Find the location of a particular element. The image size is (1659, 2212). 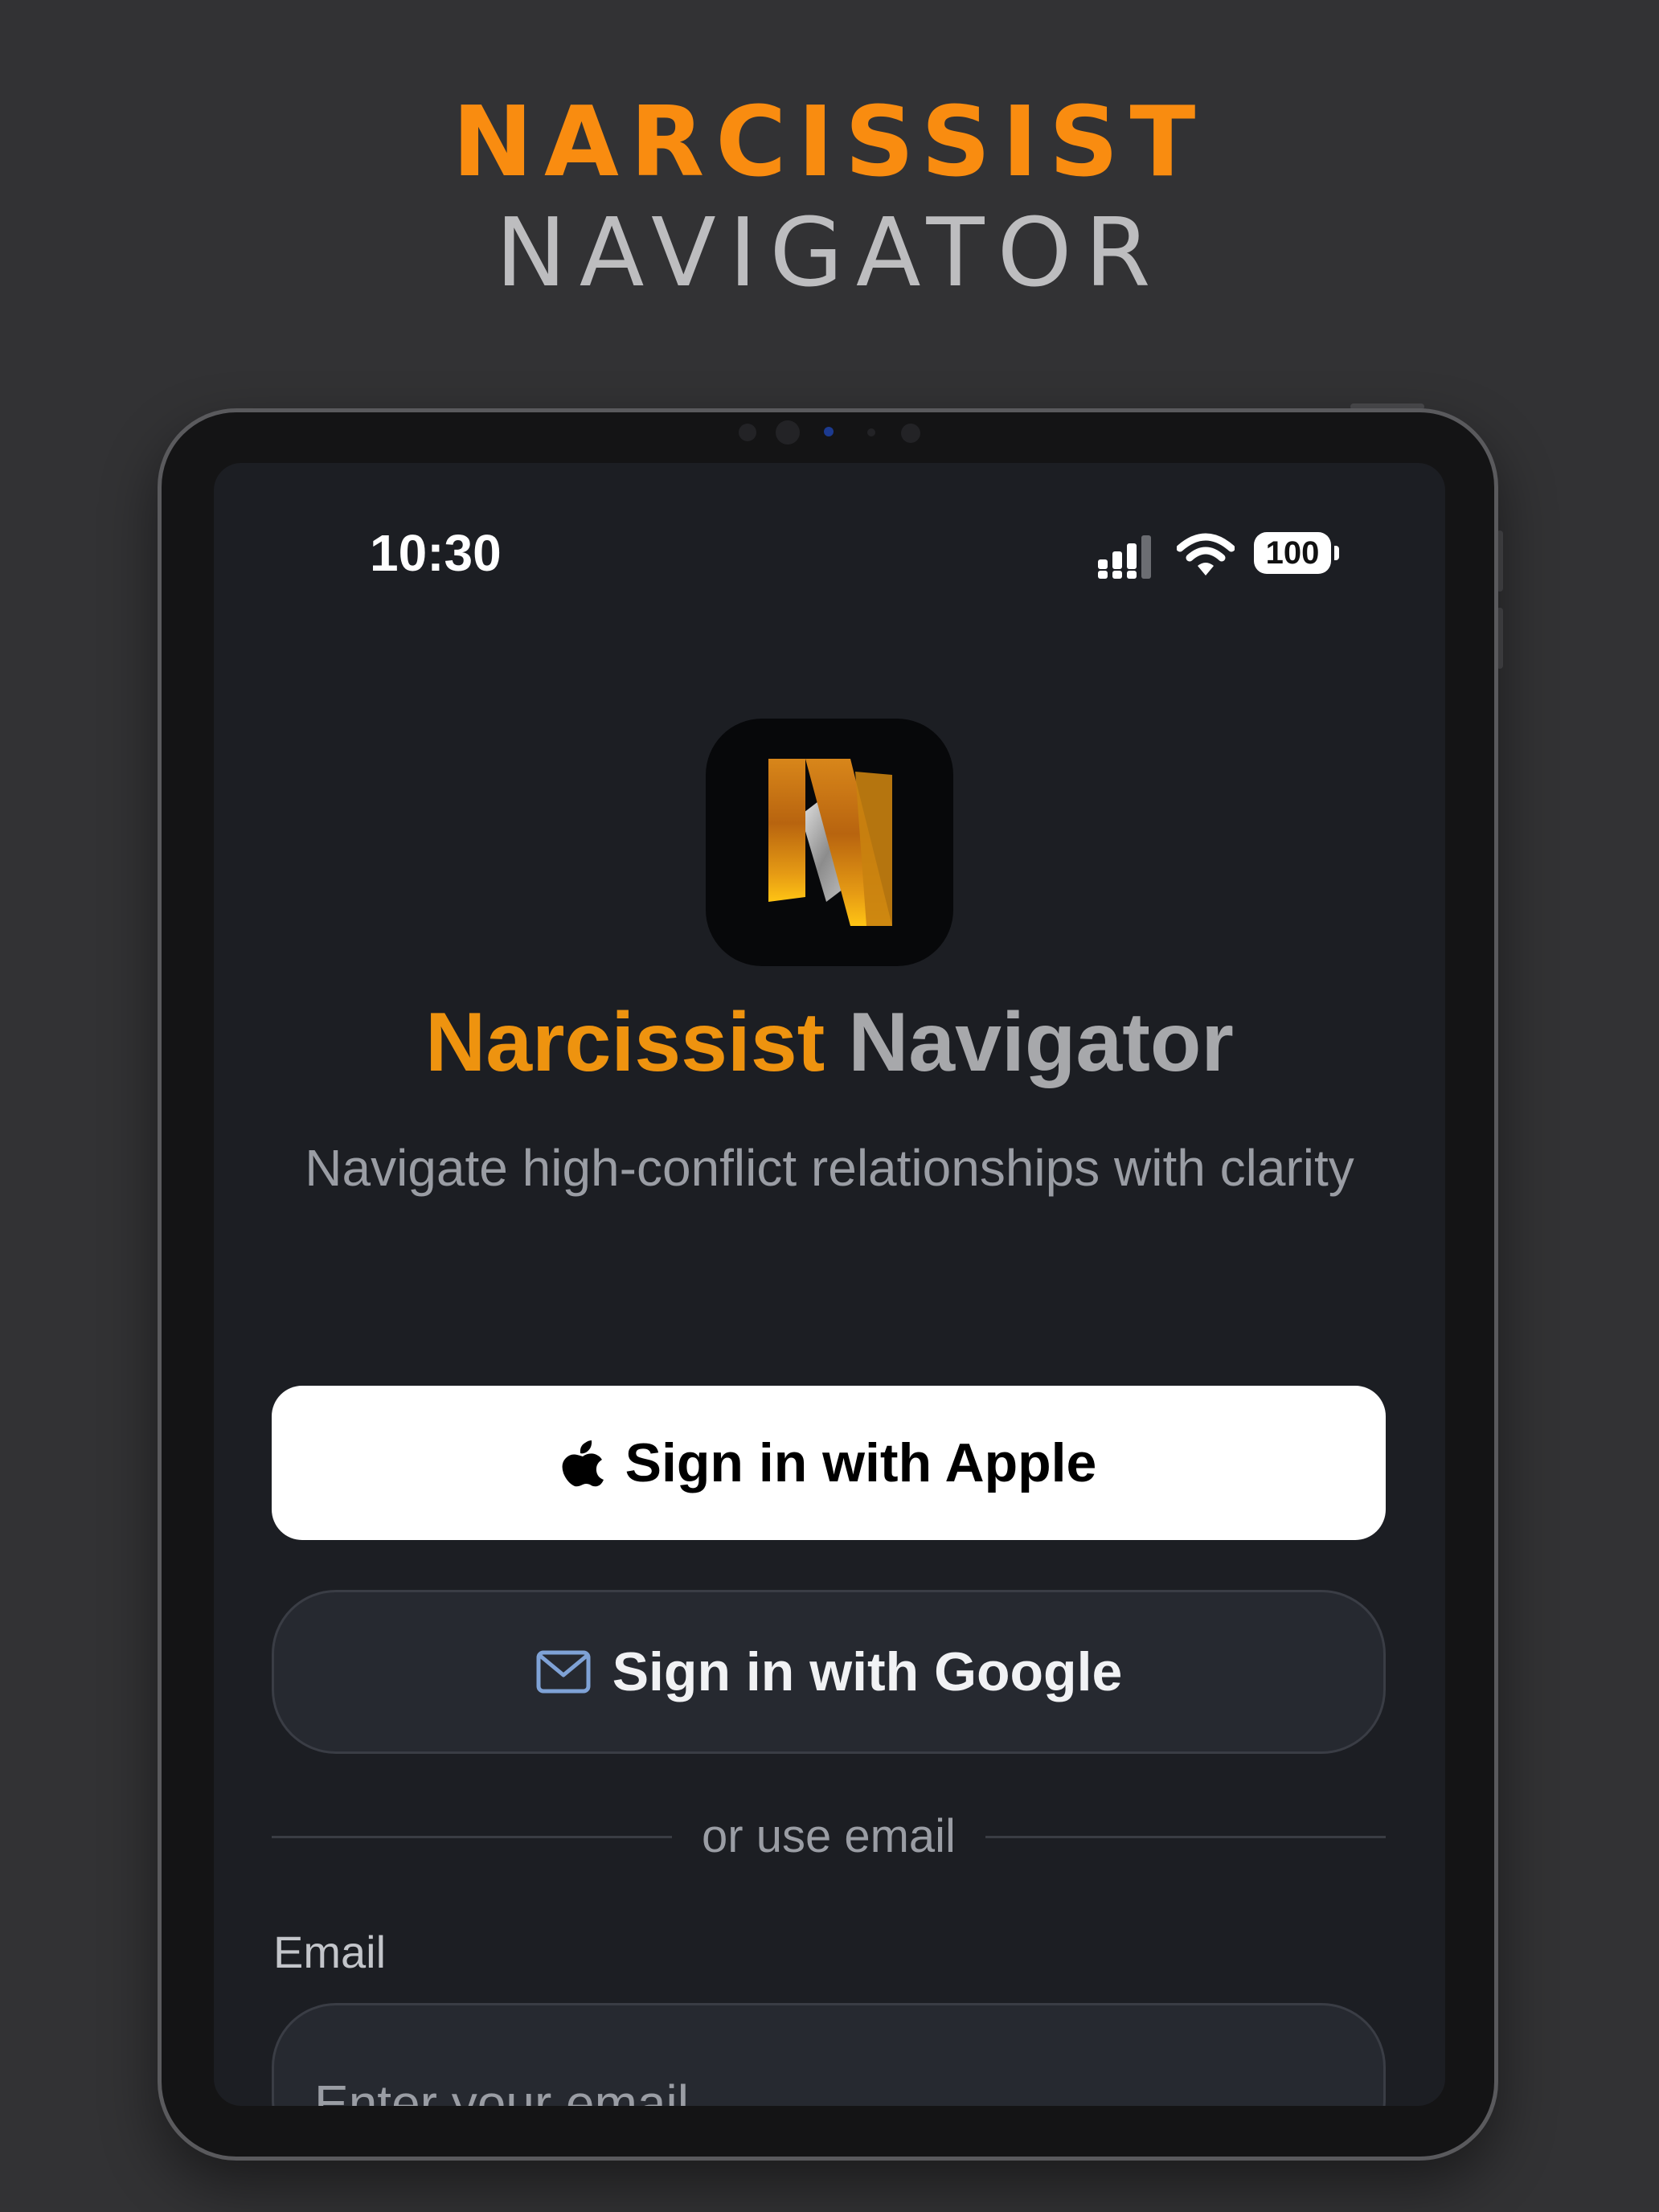

mail-envelope-icon is located at coordinates (563, 1671).